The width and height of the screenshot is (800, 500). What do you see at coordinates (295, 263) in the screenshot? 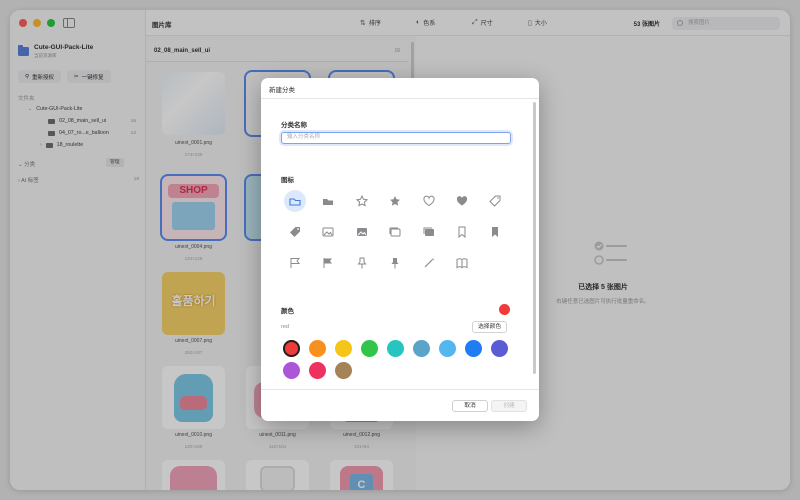
I see `flag-icon` at bounding box center [295, 263].